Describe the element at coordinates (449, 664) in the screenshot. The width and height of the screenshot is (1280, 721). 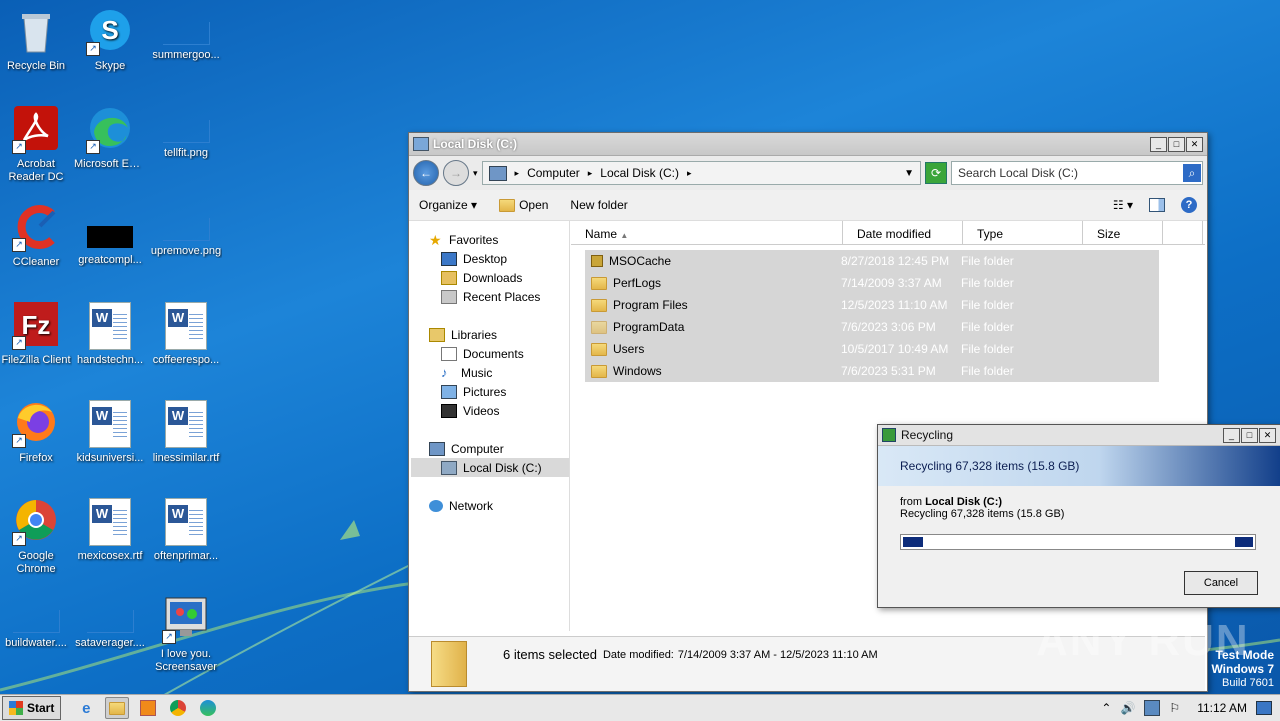
I see `folder-icon` at that location.